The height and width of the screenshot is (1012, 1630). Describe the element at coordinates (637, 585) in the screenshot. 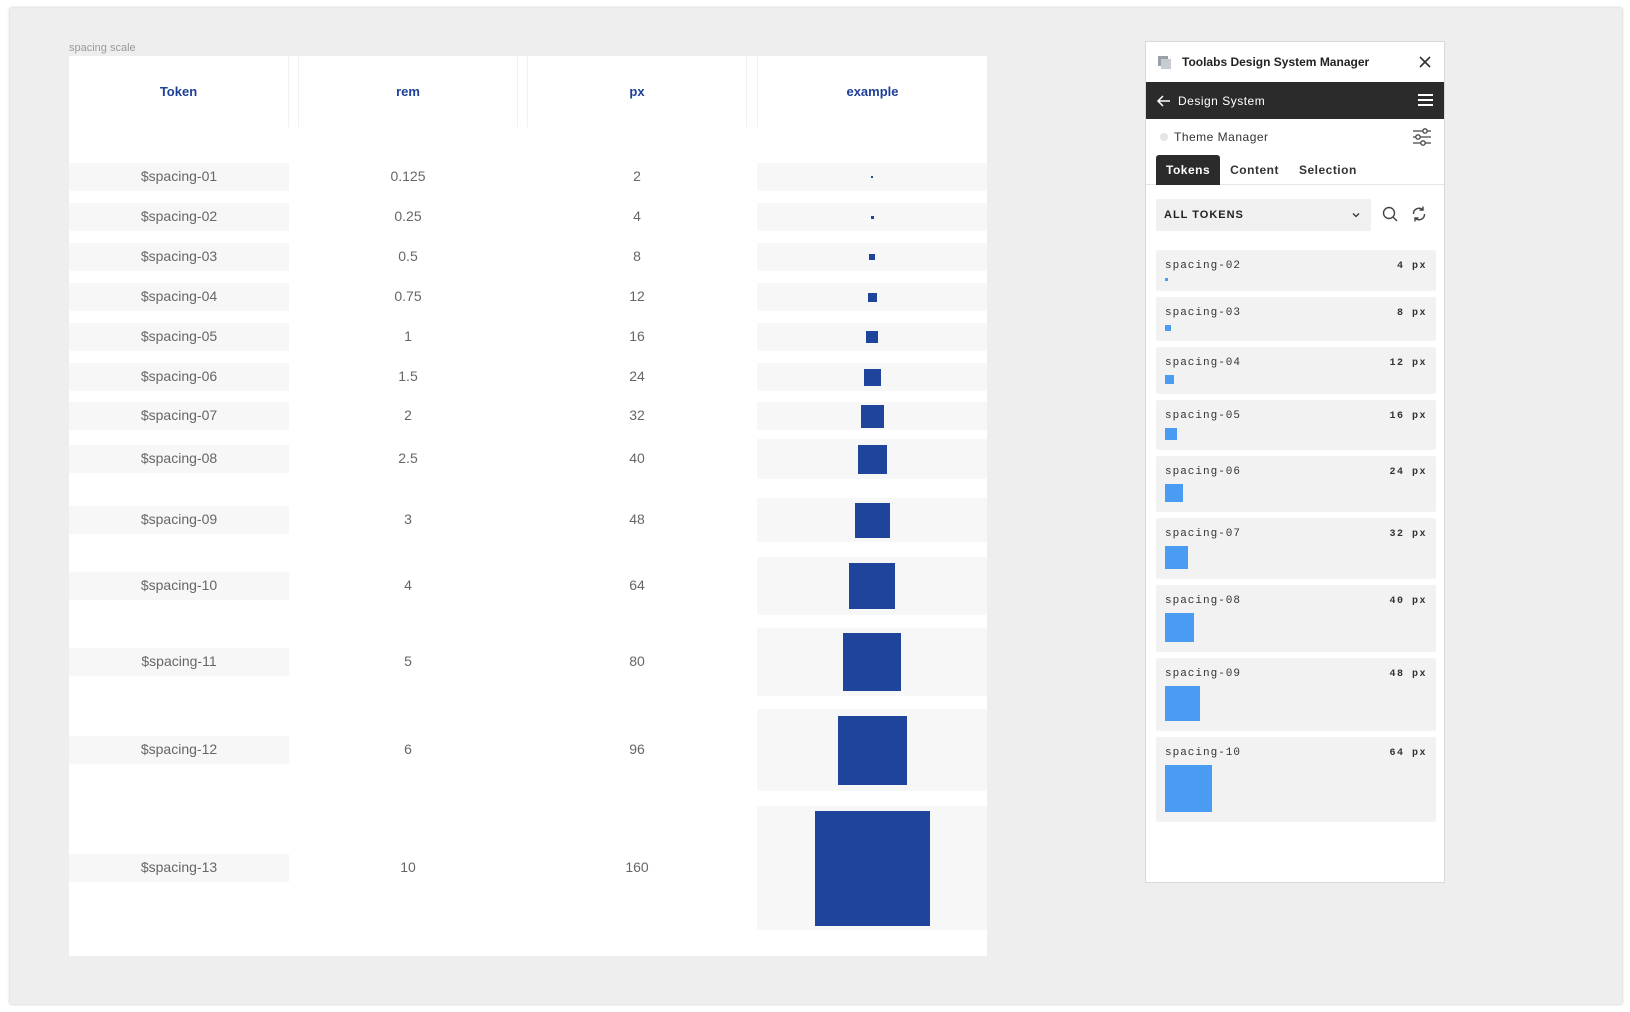

I see `cell-px: 64` at that location.